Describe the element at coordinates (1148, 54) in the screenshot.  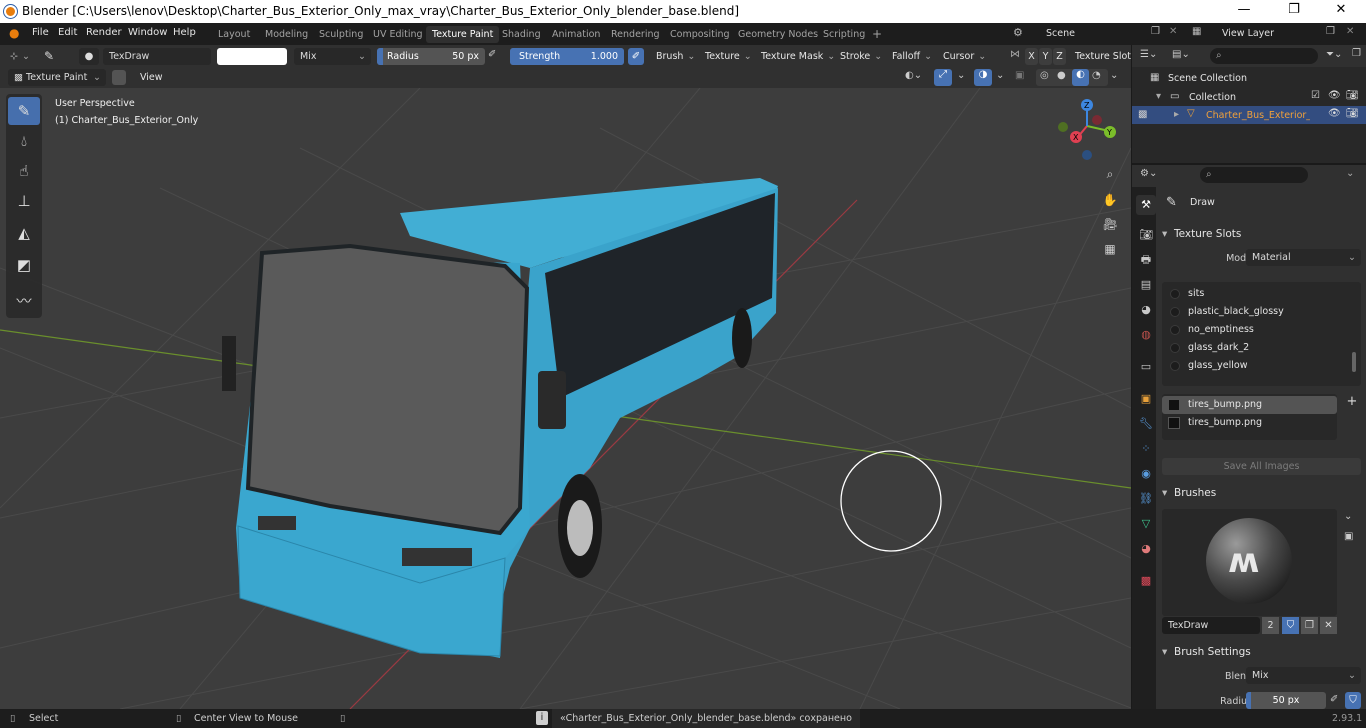
I see `outliner-editor-icon: ☰⌄` at that location.